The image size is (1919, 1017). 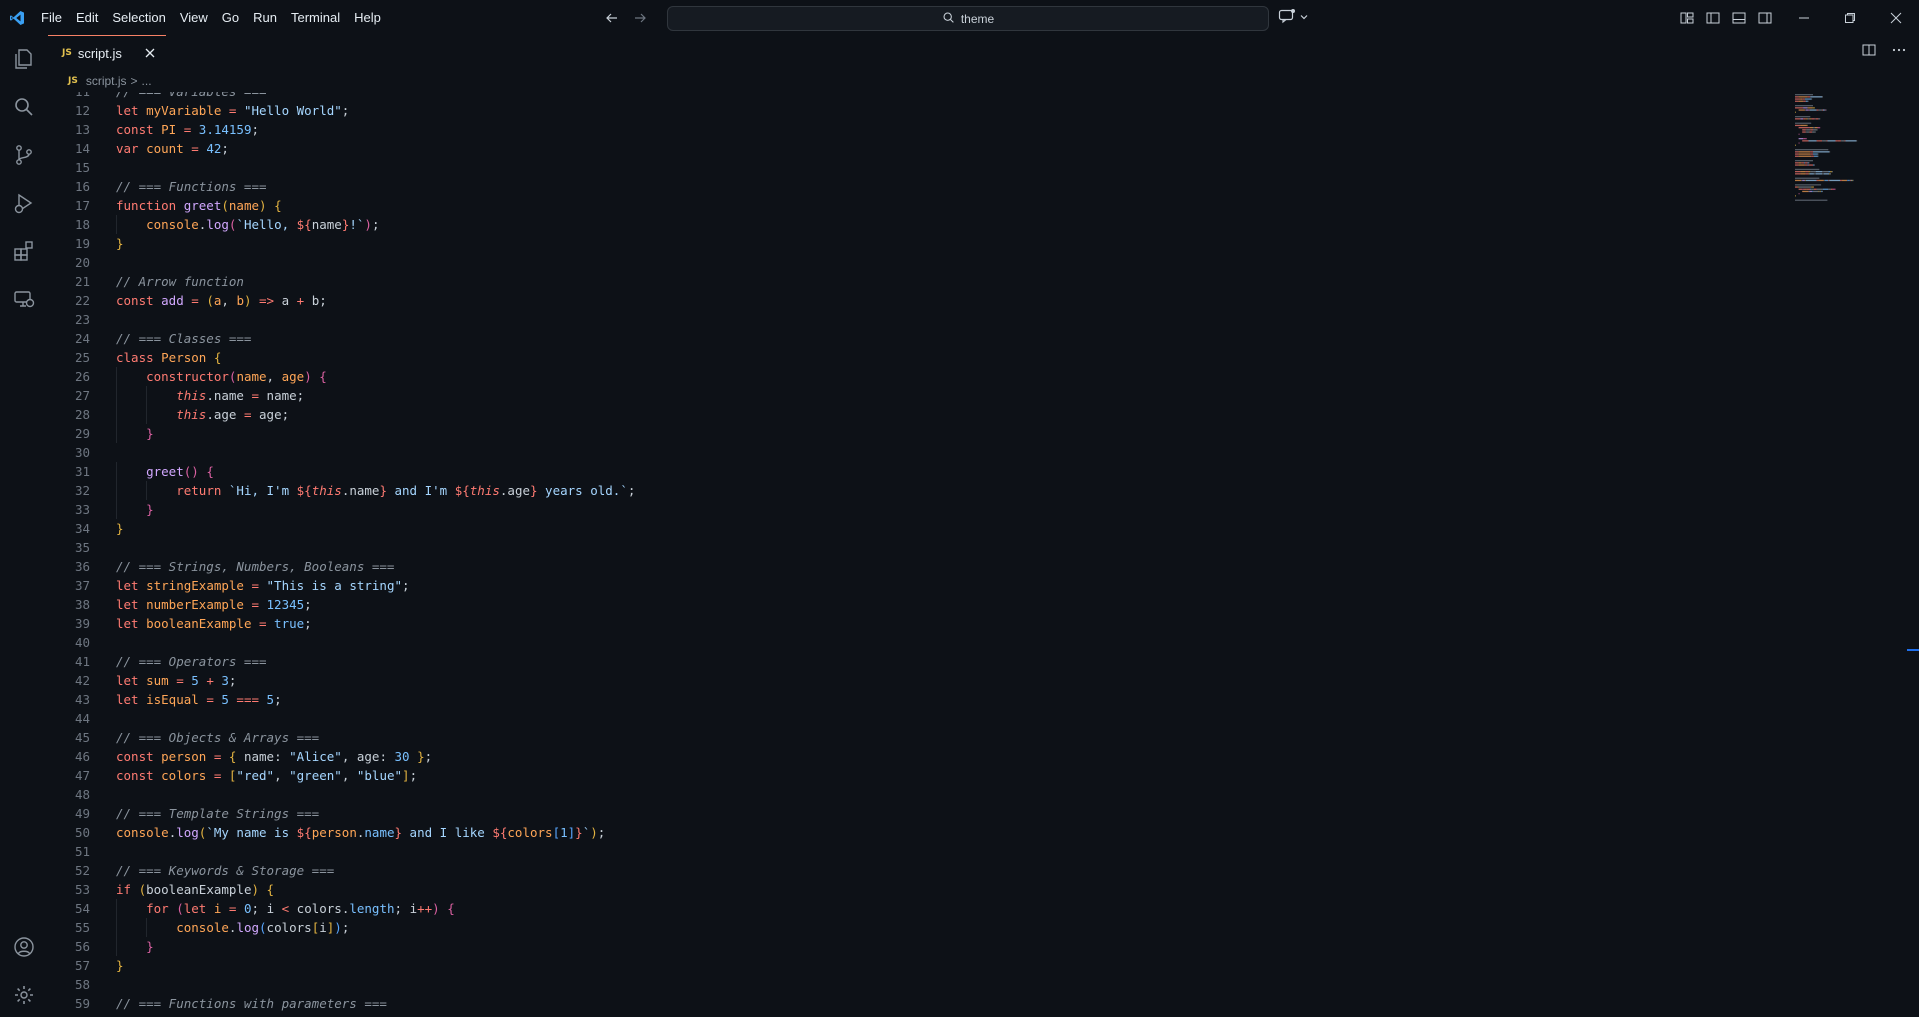 I want to click on arrow-right-icon, so click(x=640, y=18).